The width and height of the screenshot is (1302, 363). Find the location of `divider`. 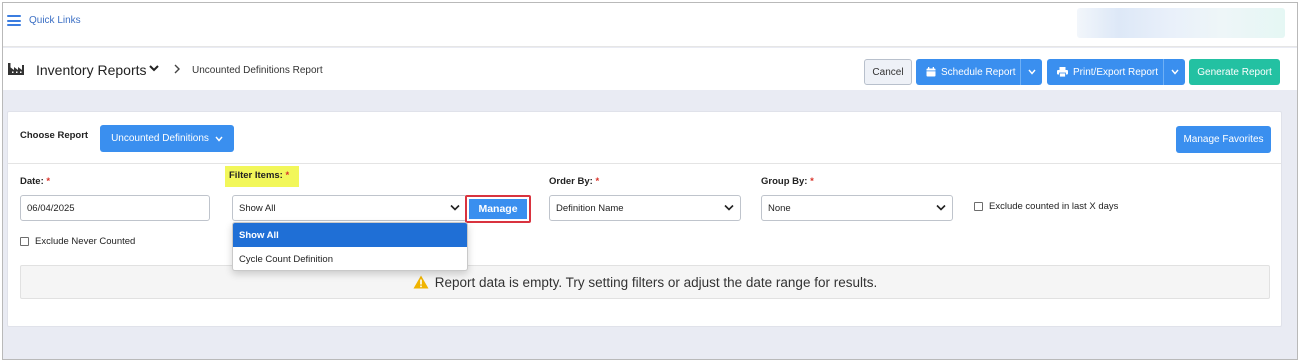

divider is located at coordinates (644, 163).